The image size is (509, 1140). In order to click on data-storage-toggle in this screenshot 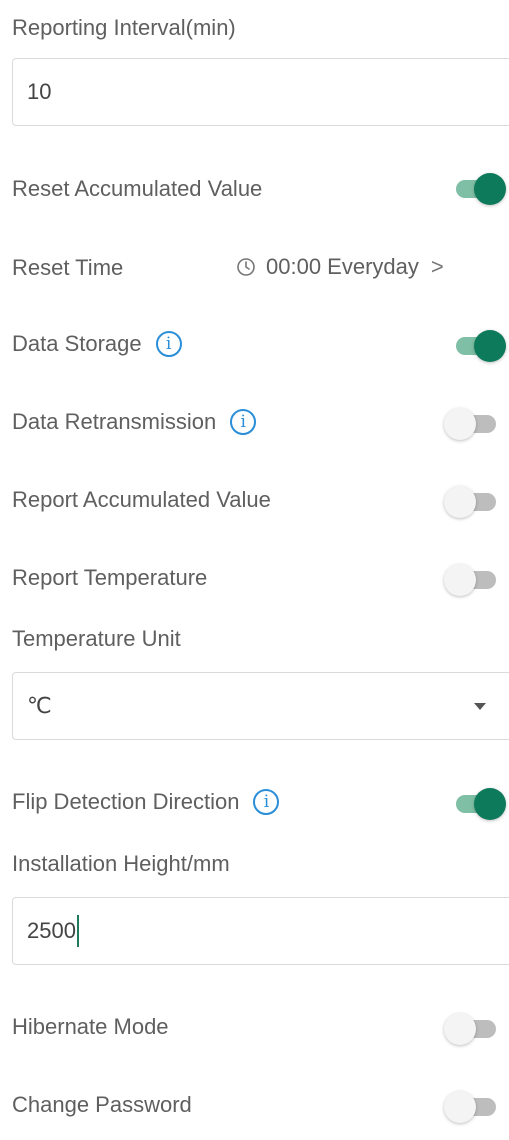, I will do `click(481, 346)`.